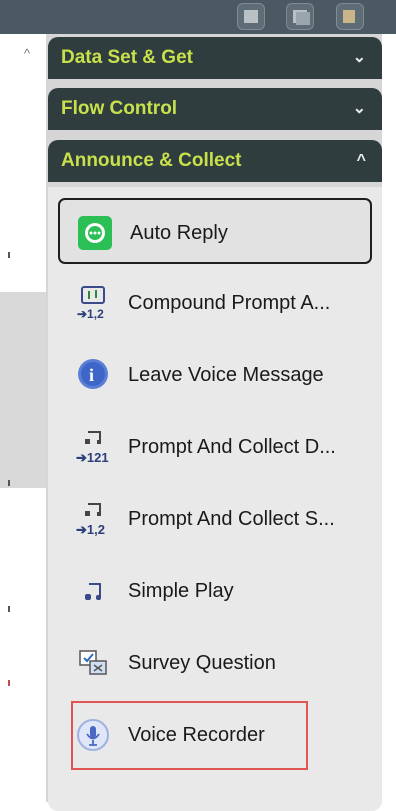  What do you see at coordinates (127, 57) in the screenshot?
I see `section-title: Data Set & Get` at bounding box center [127, 57].